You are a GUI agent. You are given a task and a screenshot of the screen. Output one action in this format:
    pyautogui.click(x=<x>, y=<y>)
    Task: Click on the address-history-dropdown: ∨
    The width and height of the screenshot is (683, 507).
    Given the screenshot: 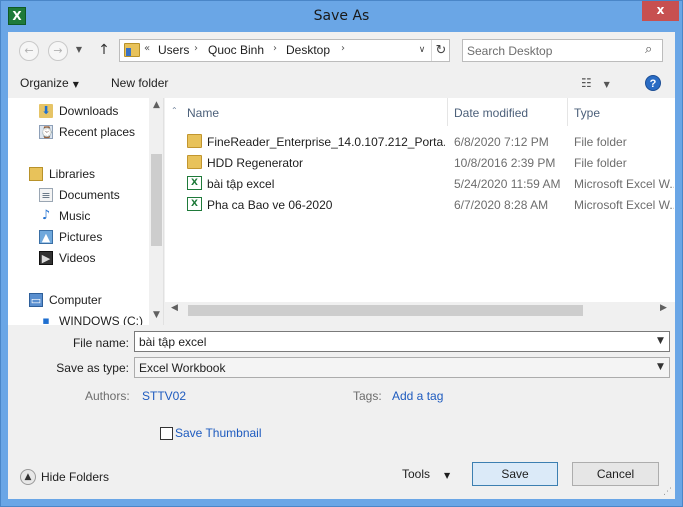 What is the action you would take?
    pyautogui.click(x=422, y=50)
    